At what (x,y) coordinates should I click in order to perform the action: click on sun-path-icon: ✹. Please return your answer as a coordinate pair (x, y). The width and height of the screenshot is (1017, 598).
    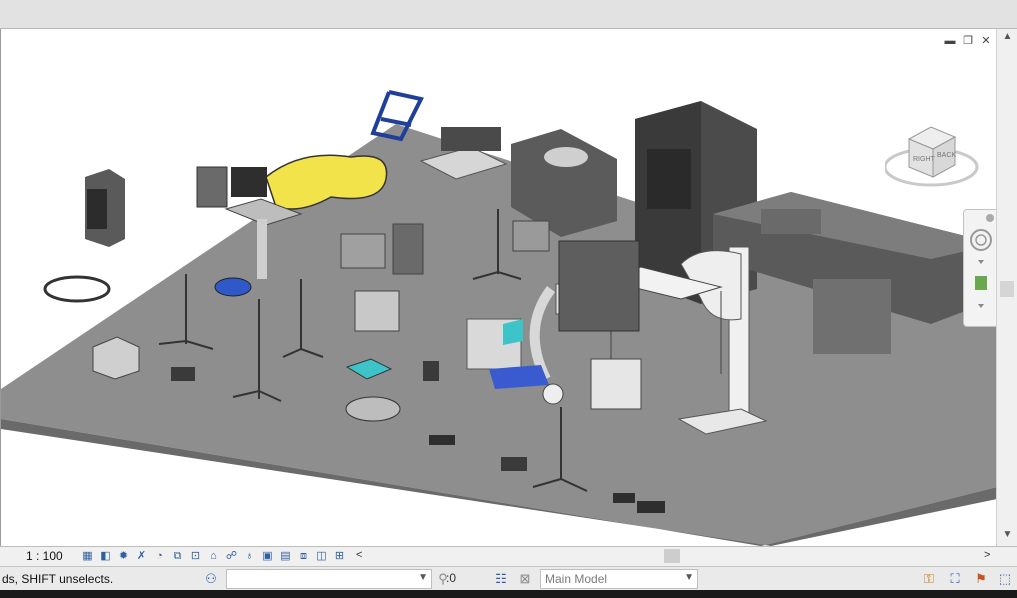
    Looking at the image, I should click on (123, 556).